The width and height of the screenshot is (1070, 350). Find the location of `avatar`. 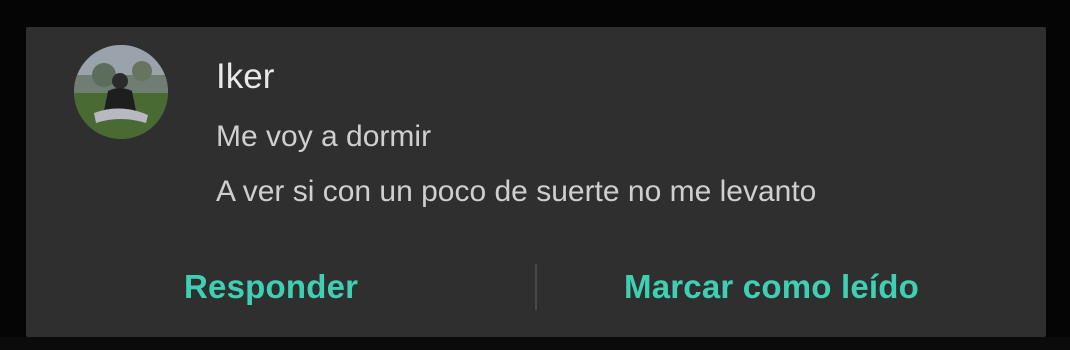

avatar is located at coordinates (121, 92).